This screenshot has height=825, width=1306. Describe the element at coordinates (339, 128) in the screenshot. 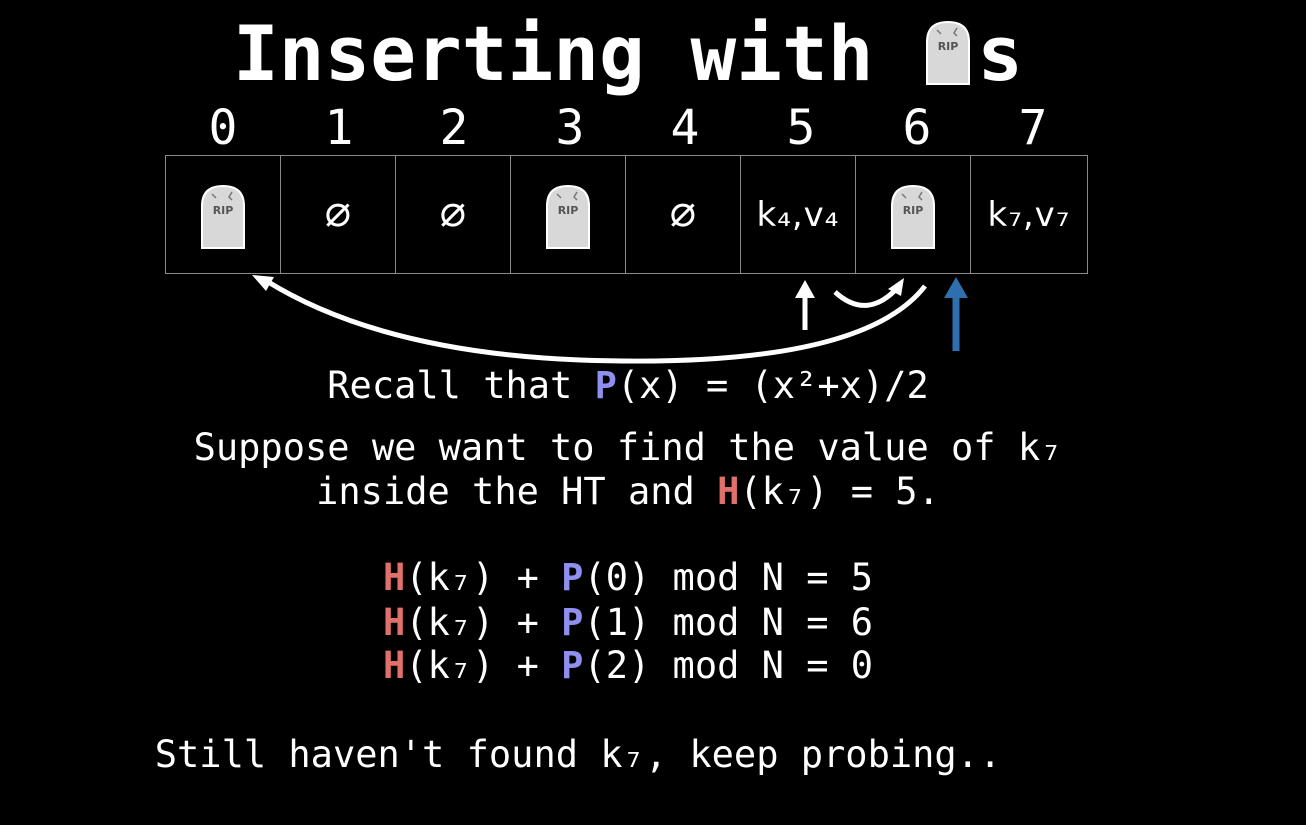

I see `index-label: 1` at that location.